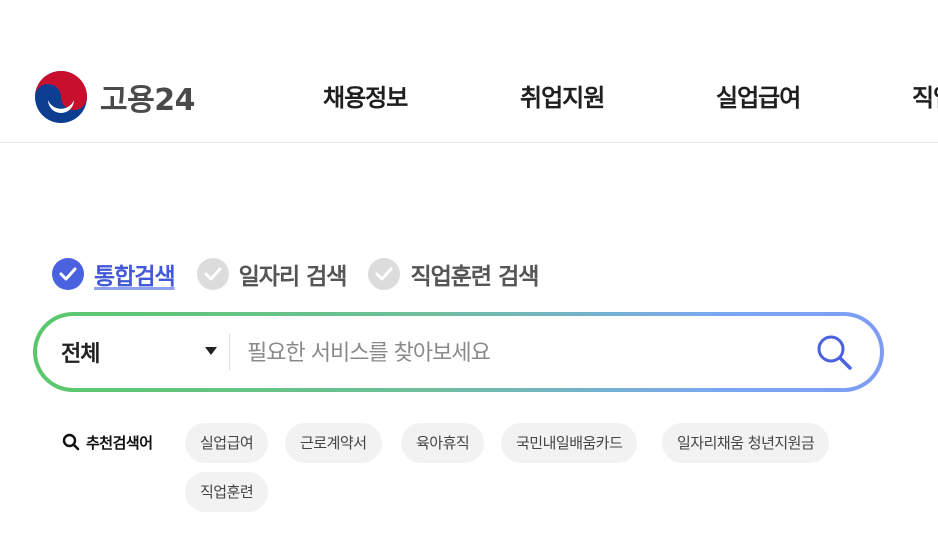 The image size is (938, 560). I want to click on site-logo: 고용24, so click(114, 97).